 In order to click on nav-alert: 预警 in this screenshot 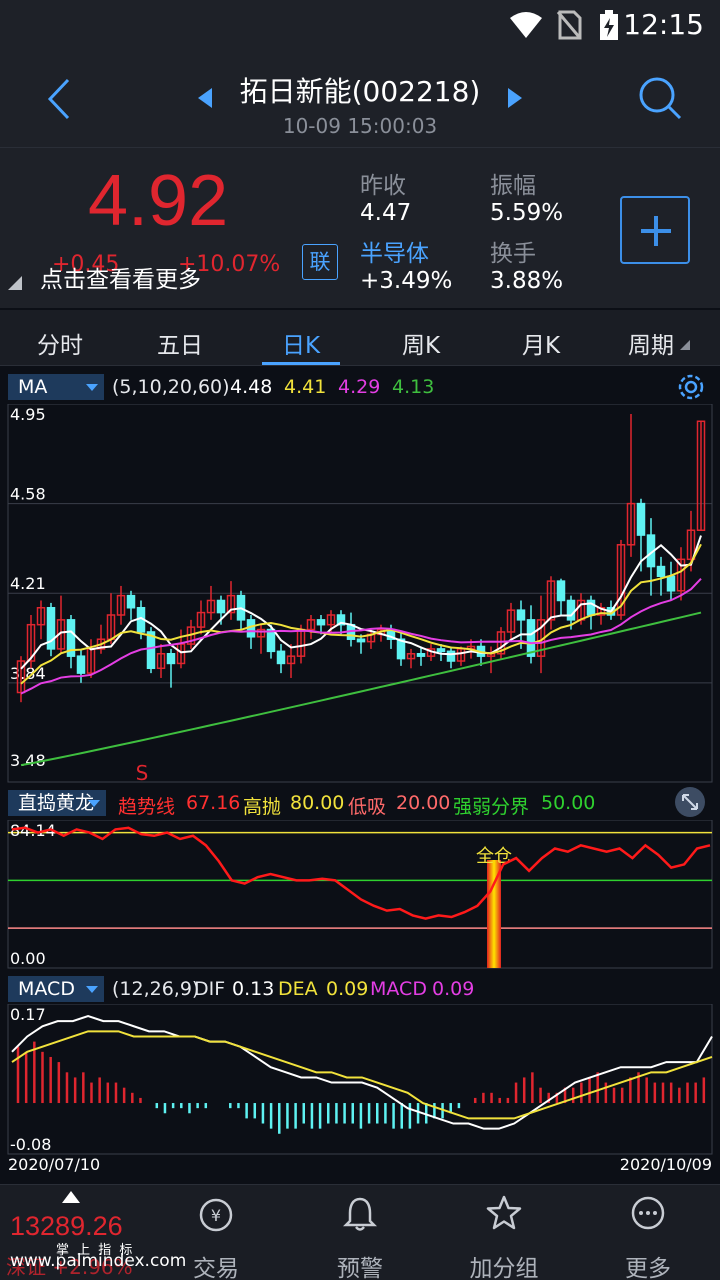, I will do `click(360, 1264)`.